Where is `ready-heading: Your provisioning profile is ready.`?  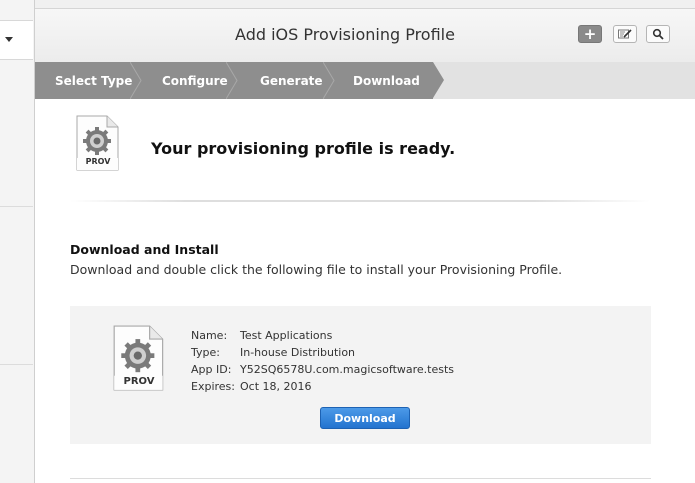 ready-heading: Your provisioning profile is ready. is located at coordinates (303, 148).